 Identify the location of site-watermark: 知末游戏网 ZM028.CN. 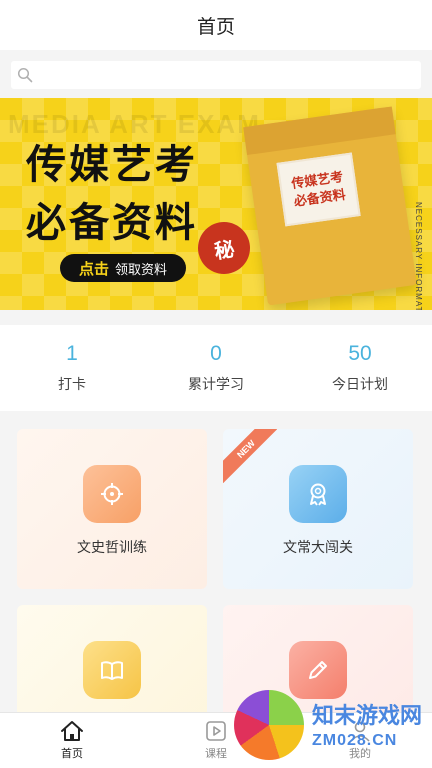
(328, 725).